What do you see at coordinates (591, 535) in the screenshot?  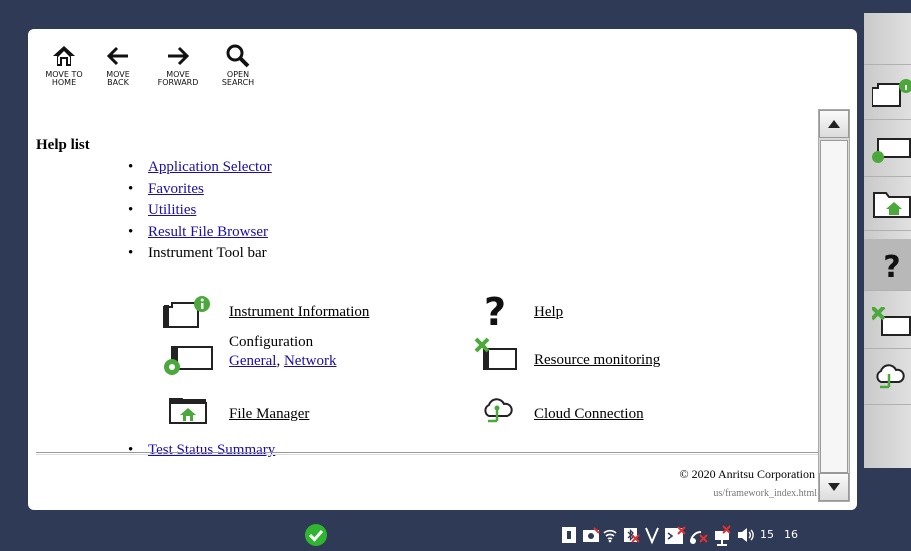 I see `camera-icon` at bounding box center [591, 535].